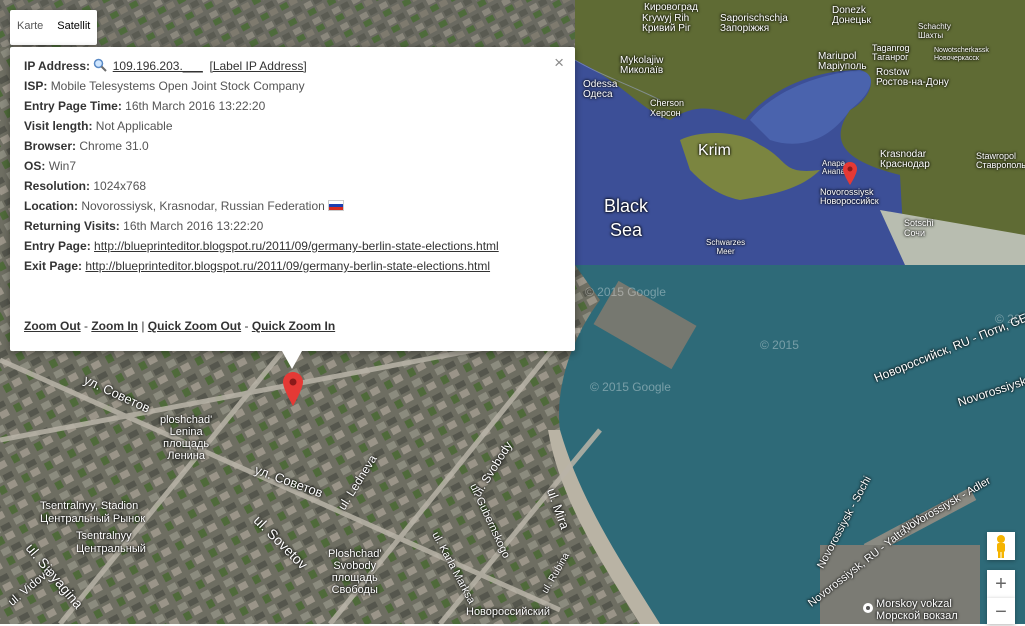  I want to click on label-psvob4: Свободы, so click(354, 590).